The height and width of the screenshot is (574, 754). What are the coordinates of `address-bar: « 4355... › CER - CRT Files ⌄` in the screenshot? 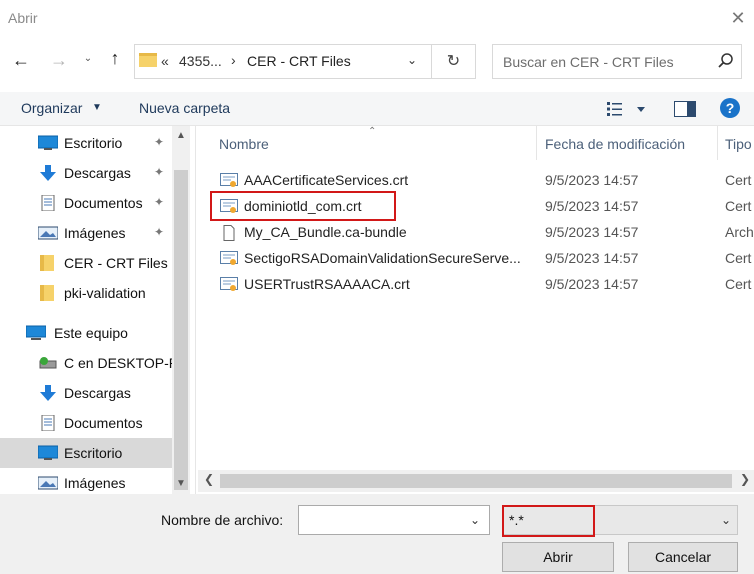 It's located at (283, 61).